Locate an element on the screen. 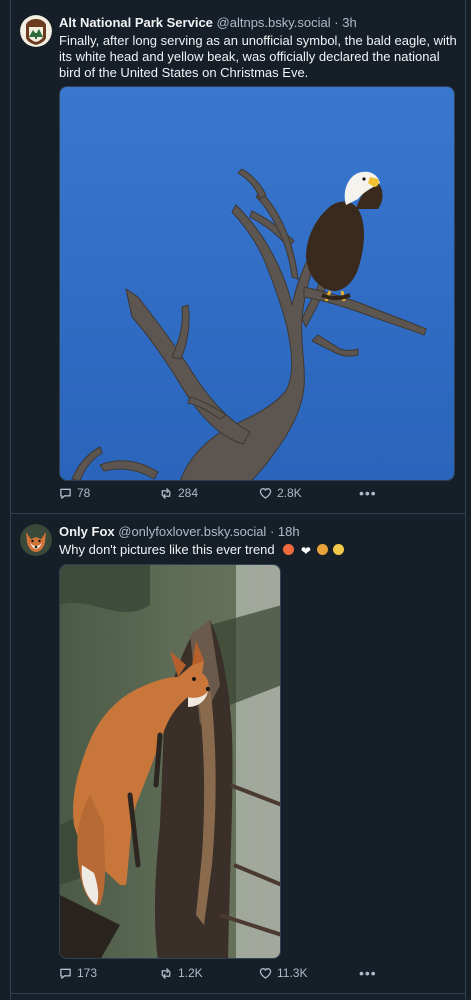 Image resolution: width=471 pixels, height=1000 pixels. repost-count: 1.2K is located at coordinates (190, 973).